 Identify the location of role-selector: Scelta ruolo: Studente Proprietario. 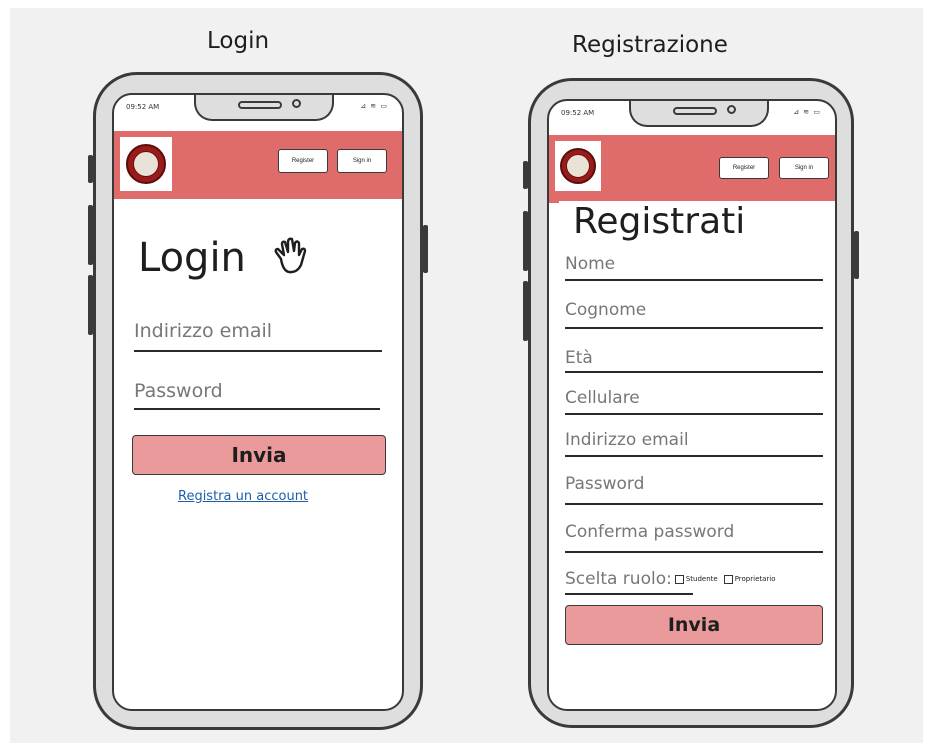
(670, 582).